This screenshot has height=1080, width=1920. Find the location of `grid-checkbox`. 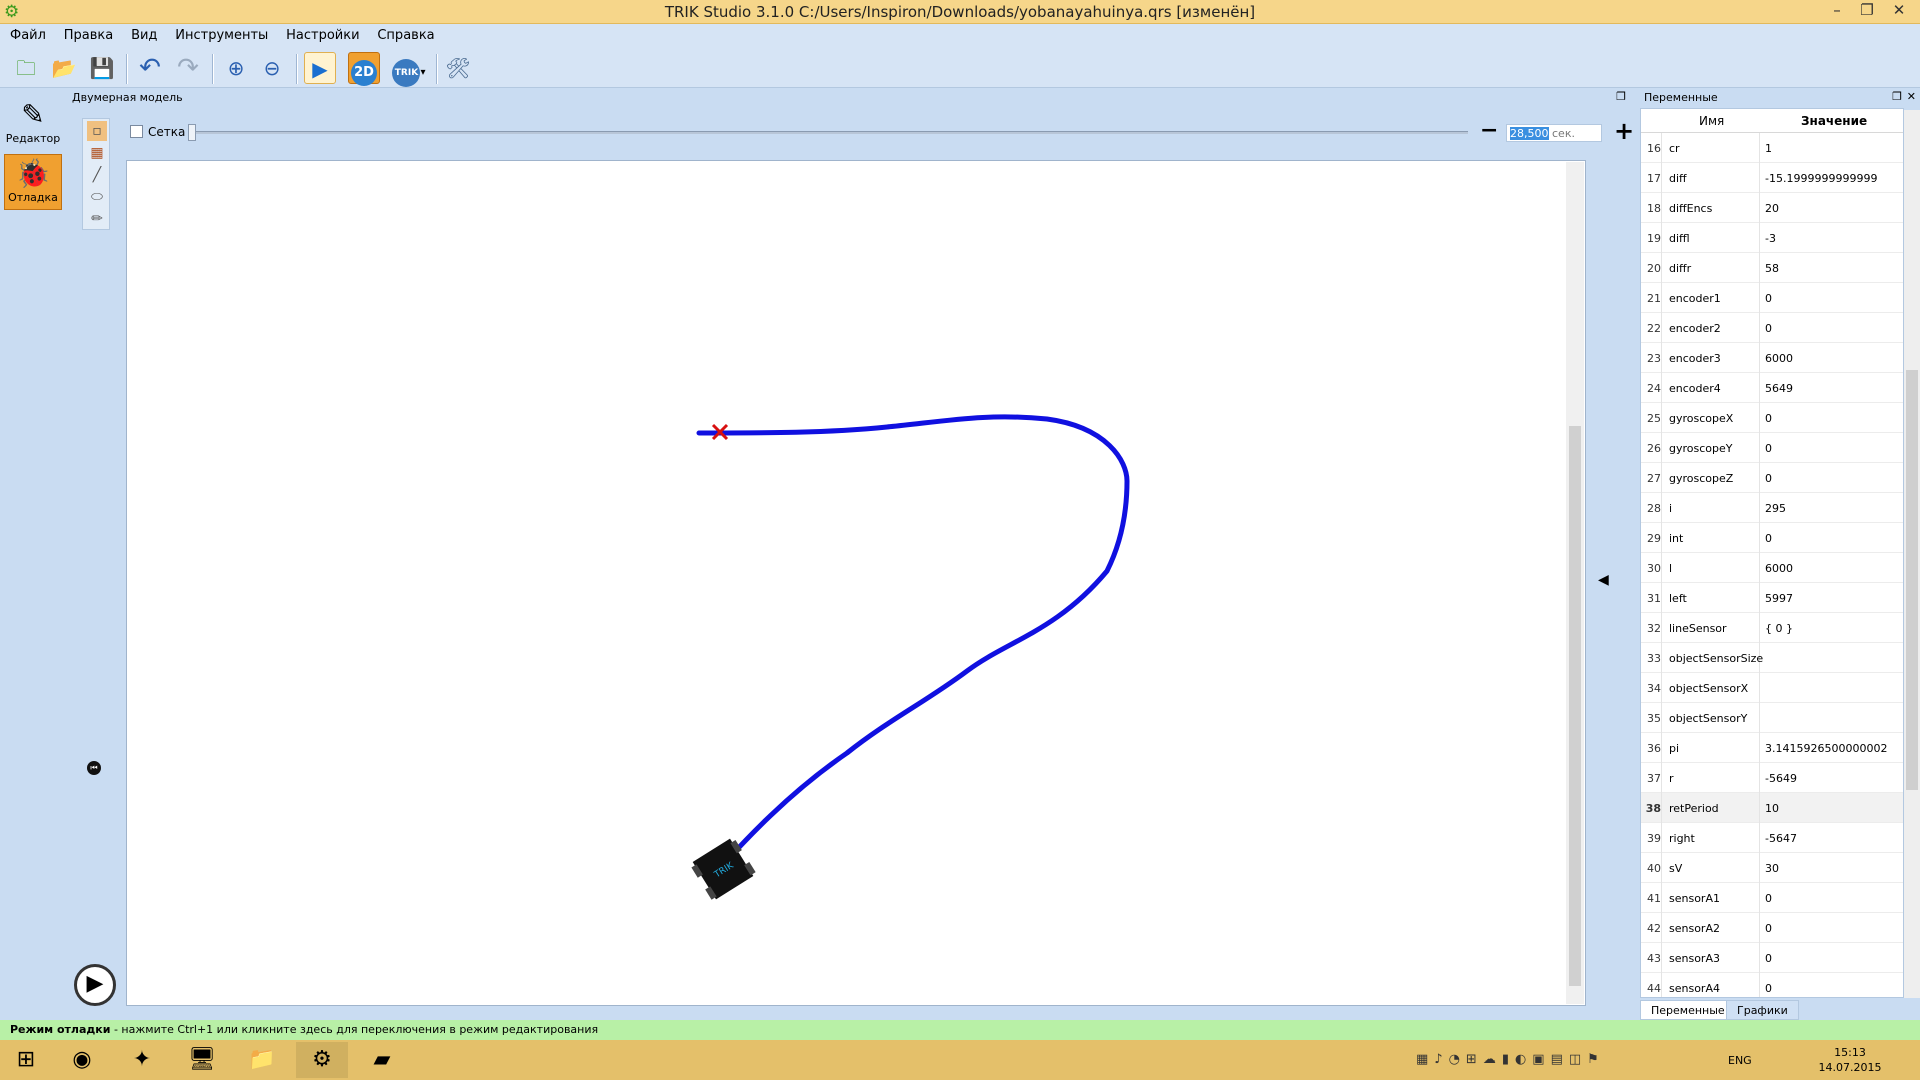

grid-checkbox is located at coordinates (136, 131).